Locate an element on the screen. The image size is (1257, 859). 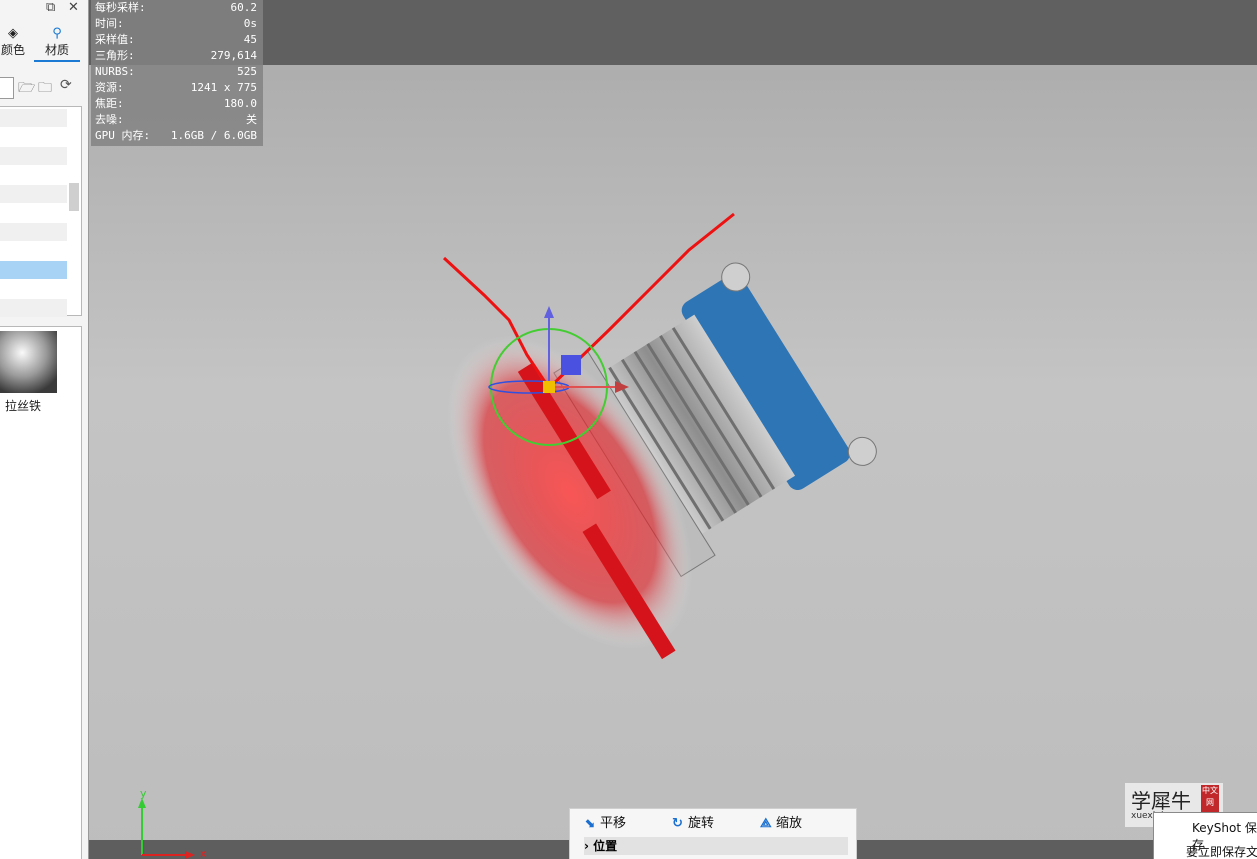
tab-color-label: 颜色 is located at coordinates (12, 50).